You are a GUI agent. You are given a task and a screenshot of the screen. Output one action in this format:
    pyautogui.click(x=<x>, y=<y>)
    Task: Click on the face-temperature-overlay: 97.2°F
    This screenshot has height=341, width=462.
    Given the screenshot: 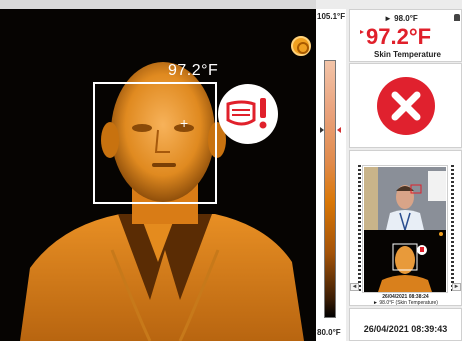 What is the action you would take?
    pyautogui.click(x=193, y=70)
    